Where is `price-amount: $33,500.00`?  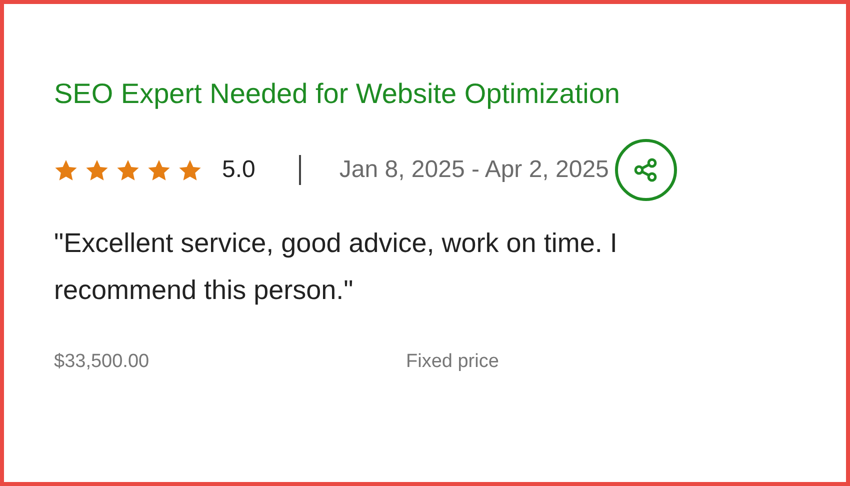 price-amount: $33,500.00 is located at coordinates (102, 362).